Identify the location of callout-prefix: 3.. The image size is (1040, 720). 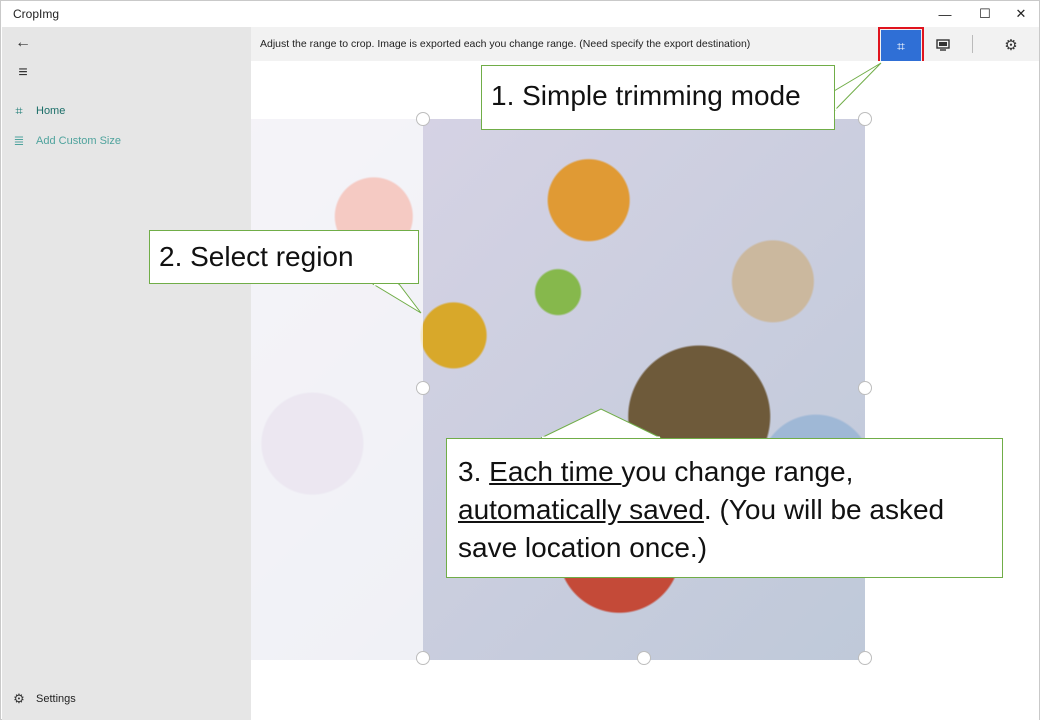
(474, 471).